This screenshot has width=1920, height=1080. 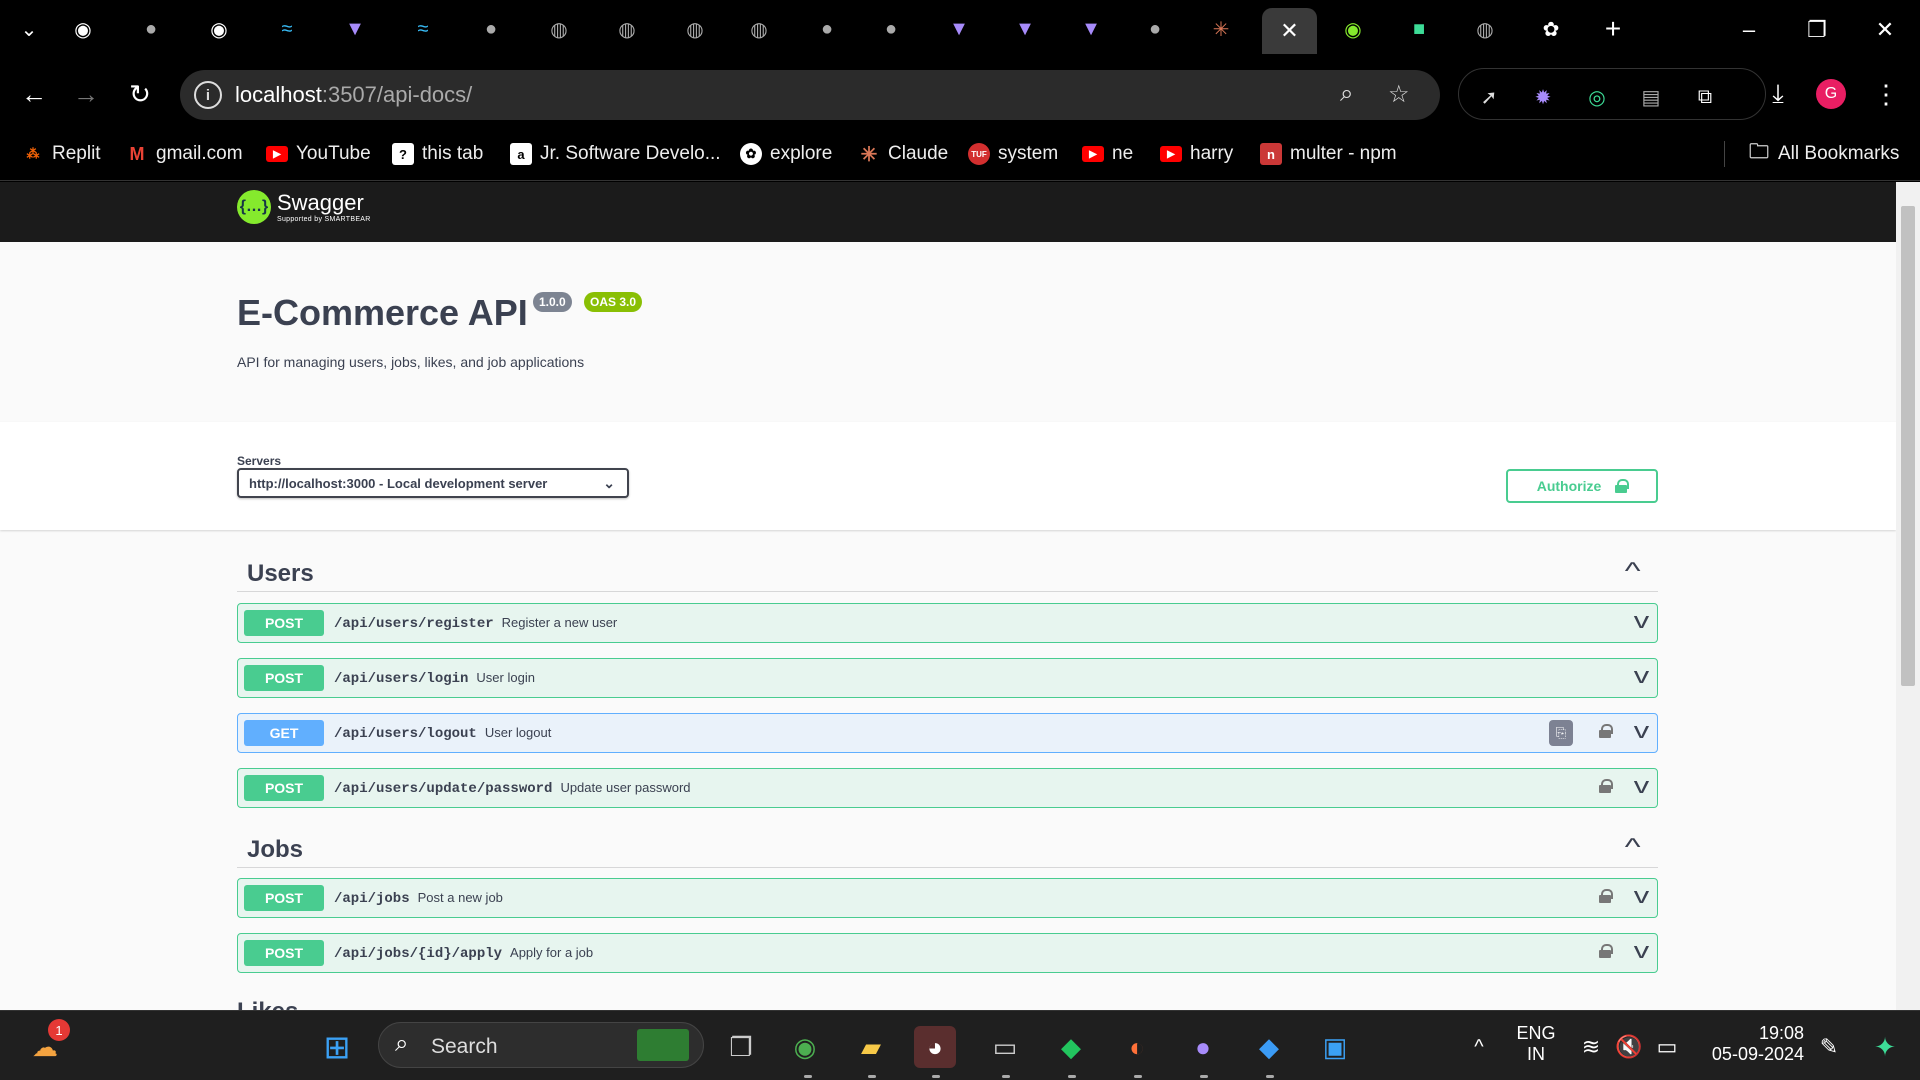 I want to click on copy-to-clipboard-icon: ⎘, so click(x=1561, y=733).